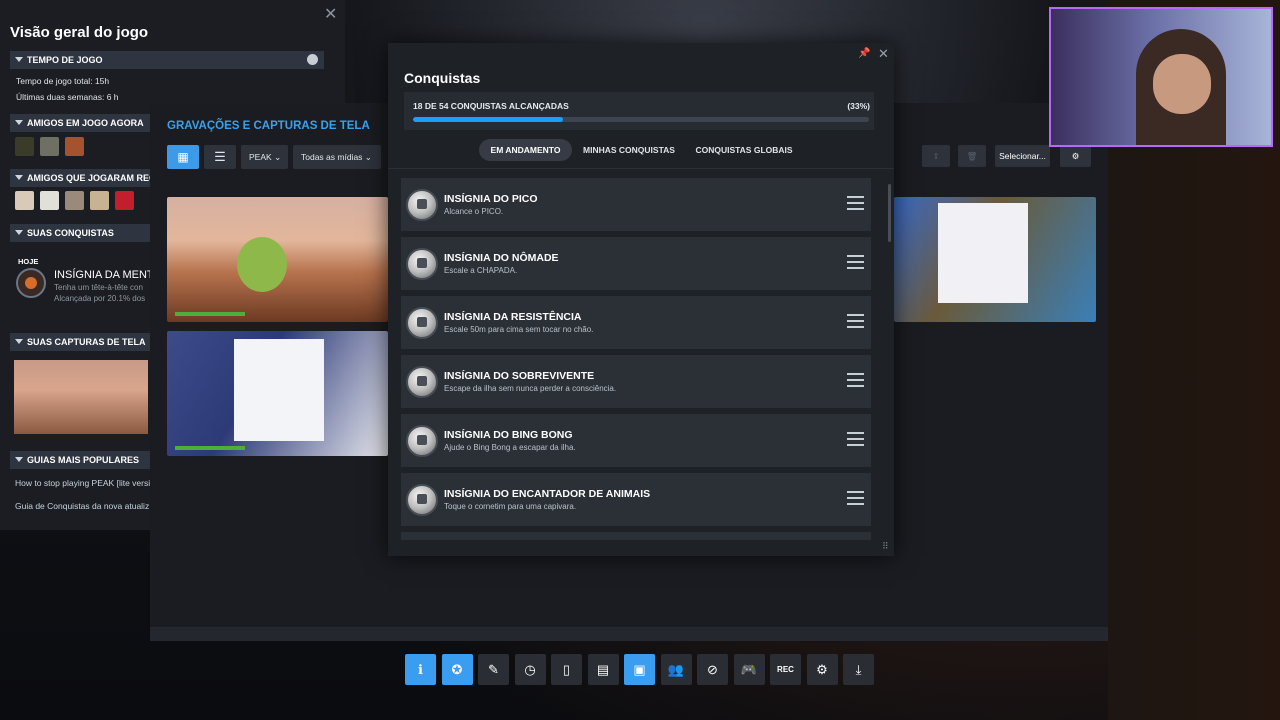 The height and width of the screenshot is (720, 1280). I want to click on grid-view-button: ▦, so click(183, 157).